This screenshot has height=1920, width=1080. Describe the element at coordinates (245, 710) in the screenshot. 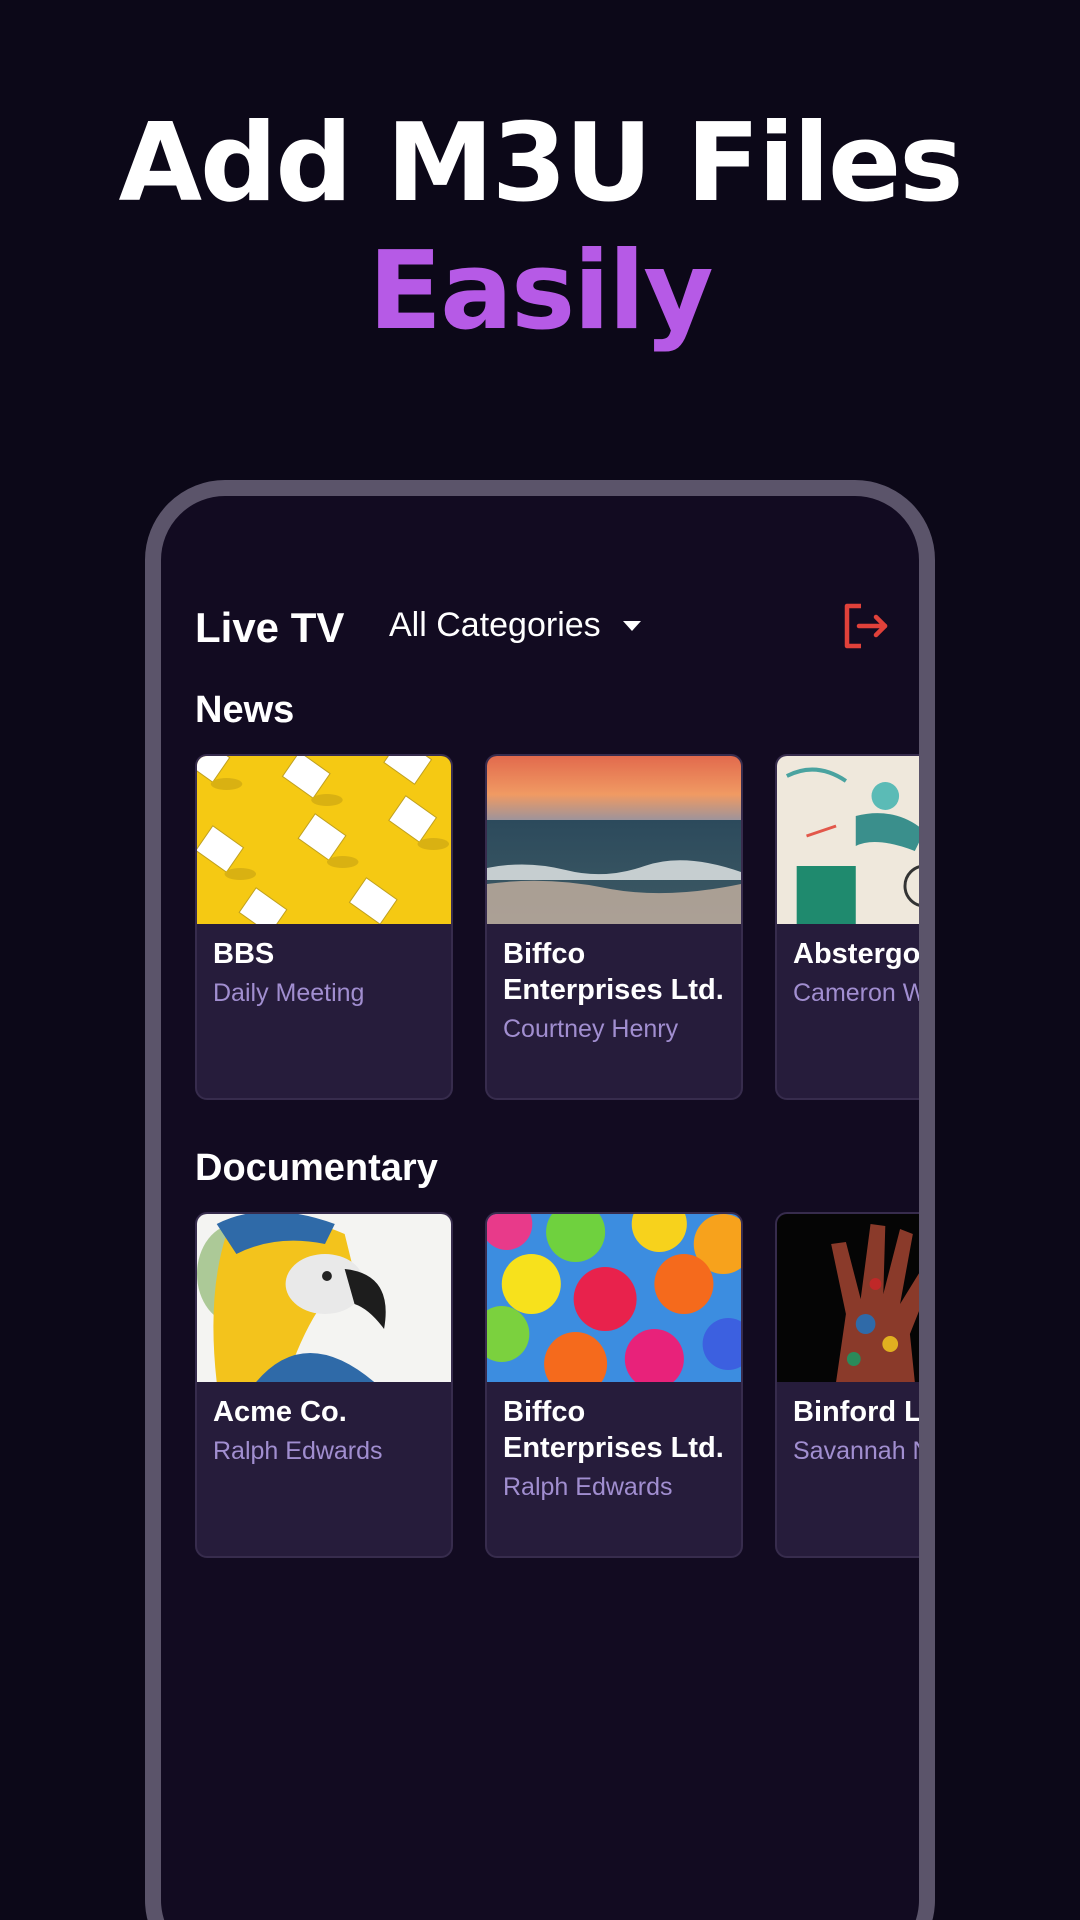

I see `section-title-news: News` at that location.